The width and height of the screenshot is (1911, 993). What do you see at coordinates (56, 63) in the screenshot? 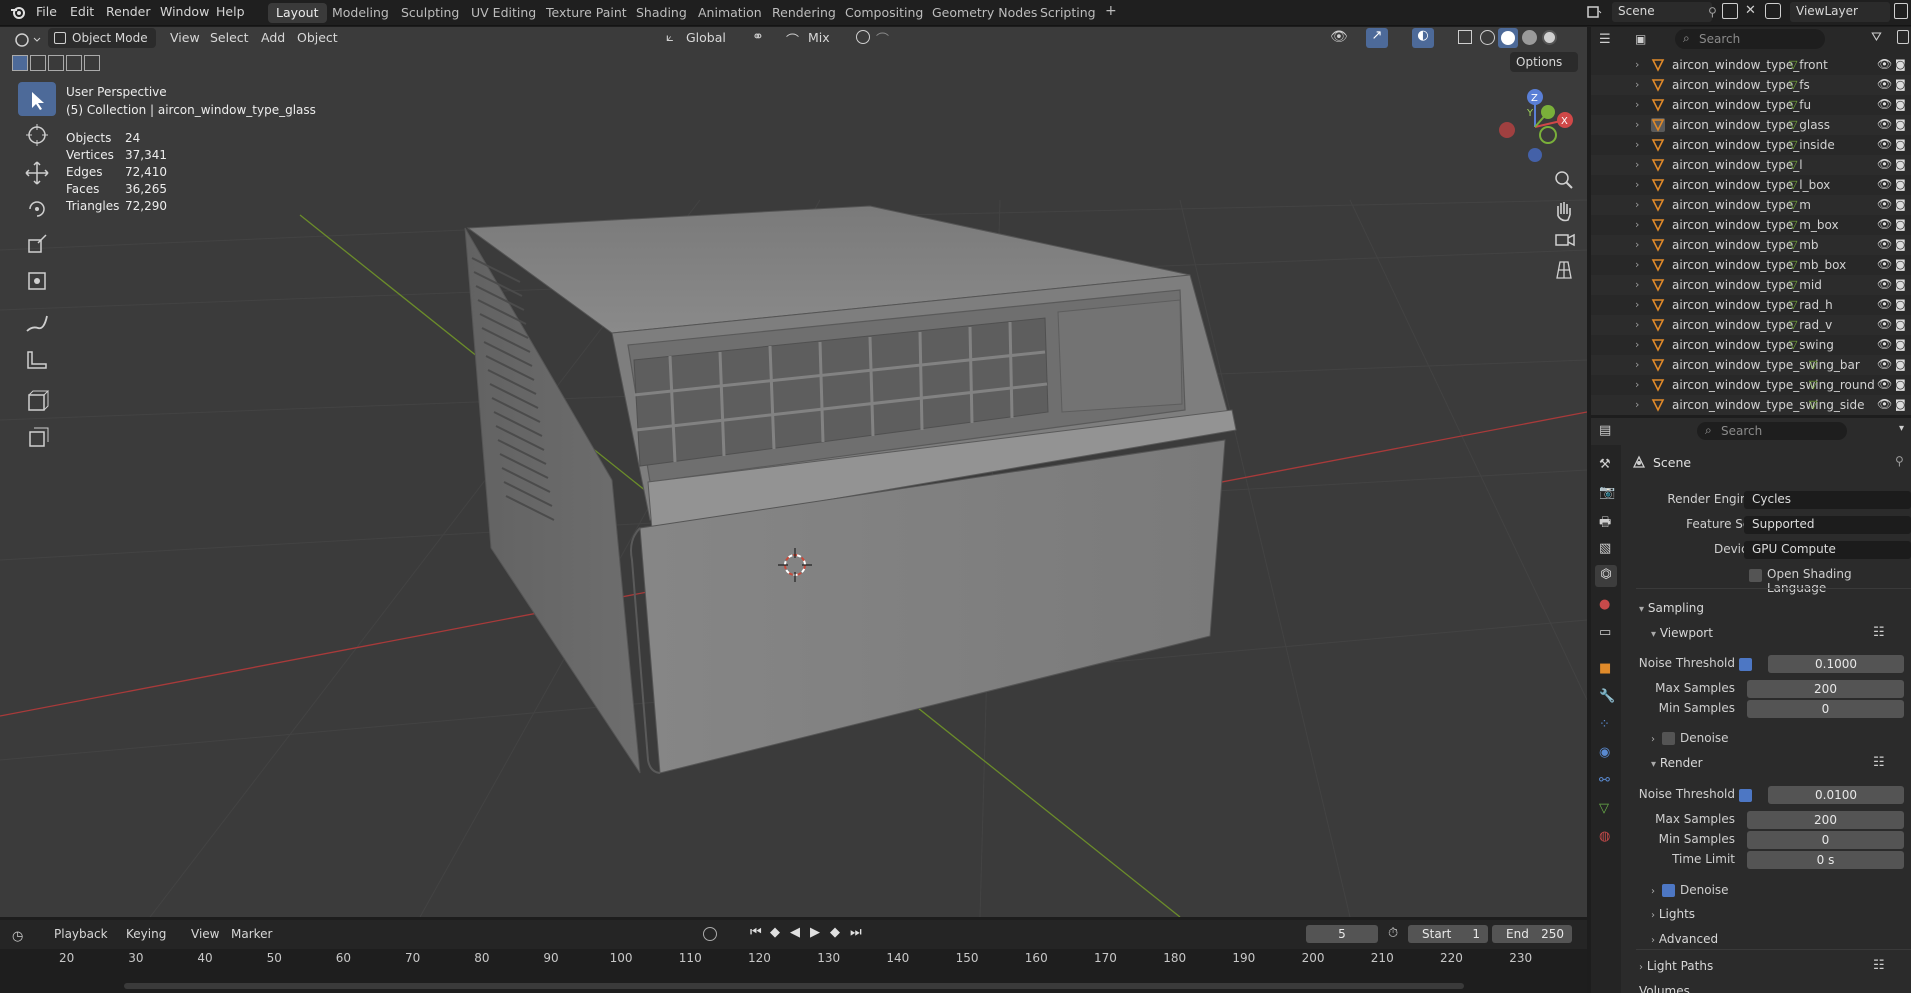
I see `select-subtract-icon` at bounding box center [56, 63].